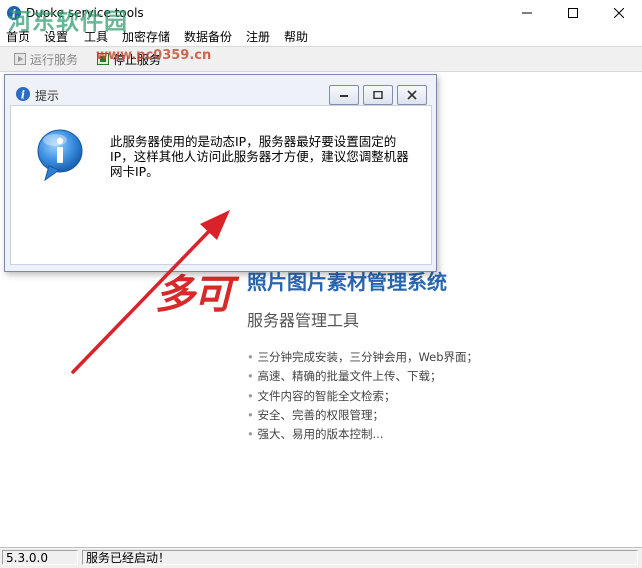  I want to click on status-bar: 5.3.0.0 服务已经启动！, so click(321, 557).